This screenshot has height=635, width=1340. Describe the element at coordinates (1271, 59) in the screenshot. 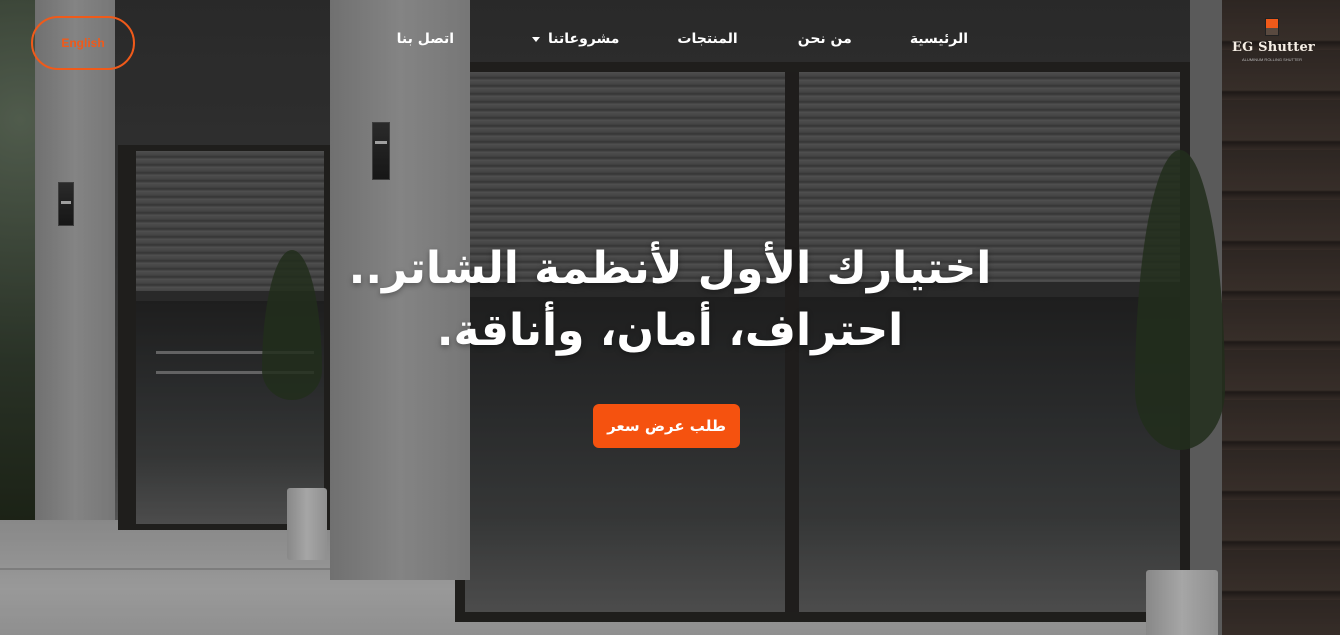

I see `brand-tagline: ALUMINUM ROLLING SHUTTER` at that location.